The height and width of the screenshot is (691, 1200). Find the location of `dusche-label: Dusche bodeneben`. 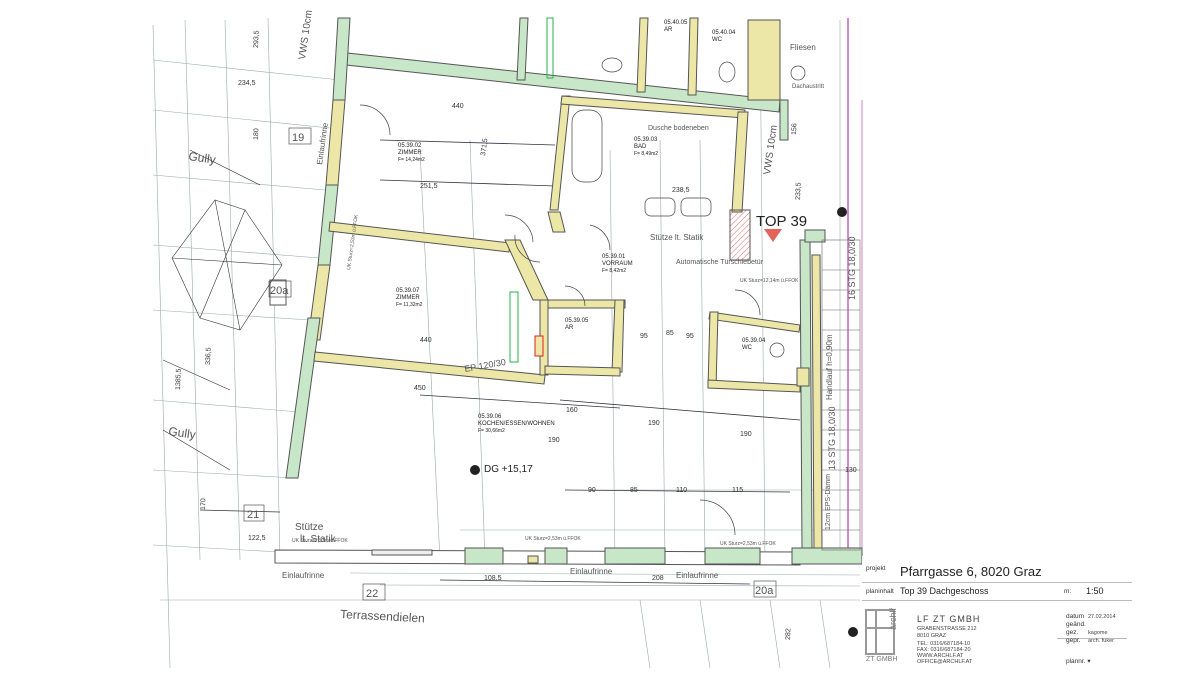

dusche-label: Dusche bodeneben is located at coordinates (678, 128).